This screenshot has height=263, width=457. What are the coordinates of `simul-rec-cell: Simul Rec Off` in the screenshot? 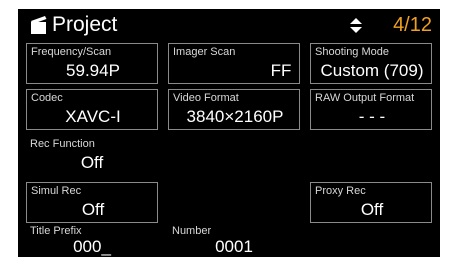 It's located at (92, 202).